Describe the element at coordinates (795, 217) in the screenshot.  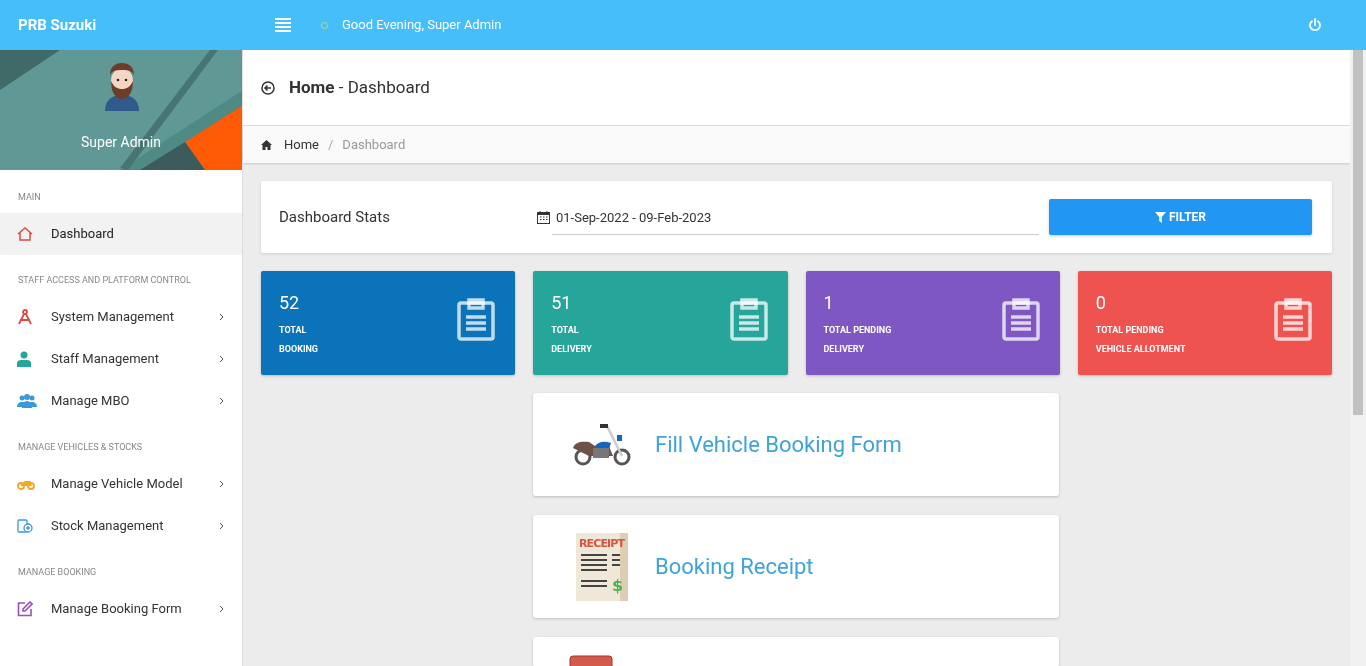
I see `date-range-field: 01-Sep-2022 - 09-Feb-2023` at that location.